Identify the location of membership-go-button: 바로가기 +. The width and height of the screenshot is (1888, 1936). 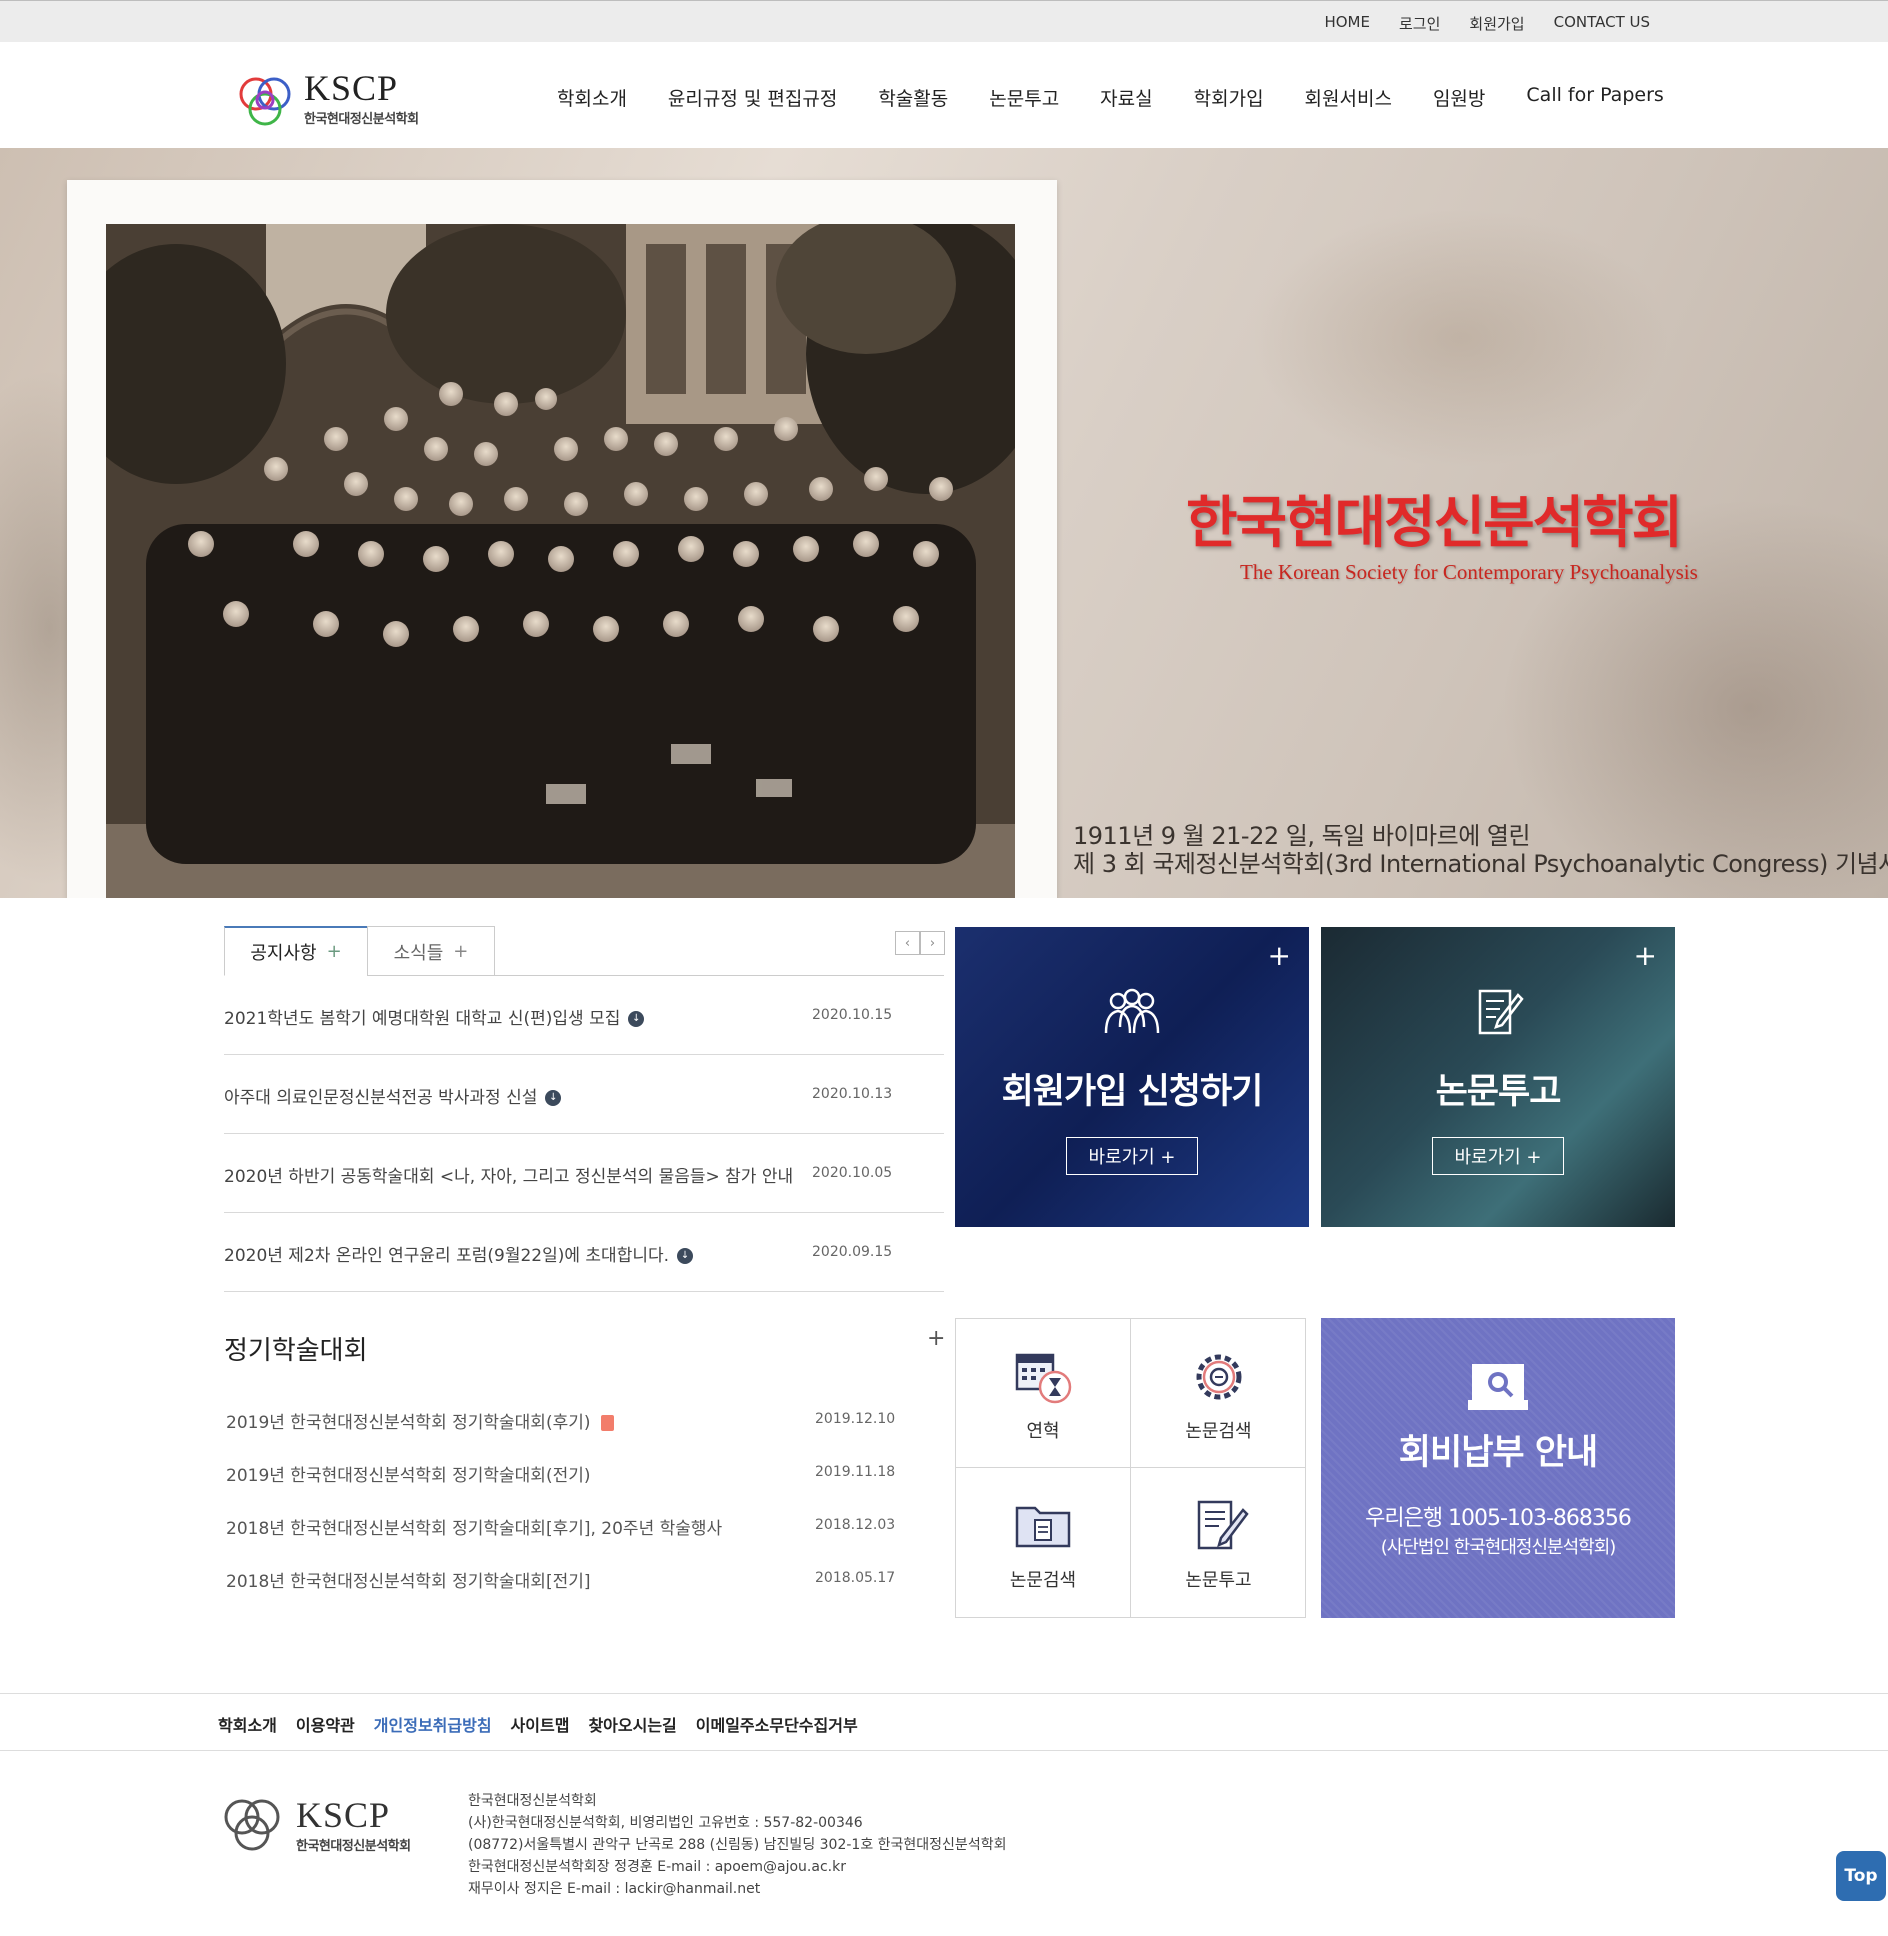
(1132, 1156).